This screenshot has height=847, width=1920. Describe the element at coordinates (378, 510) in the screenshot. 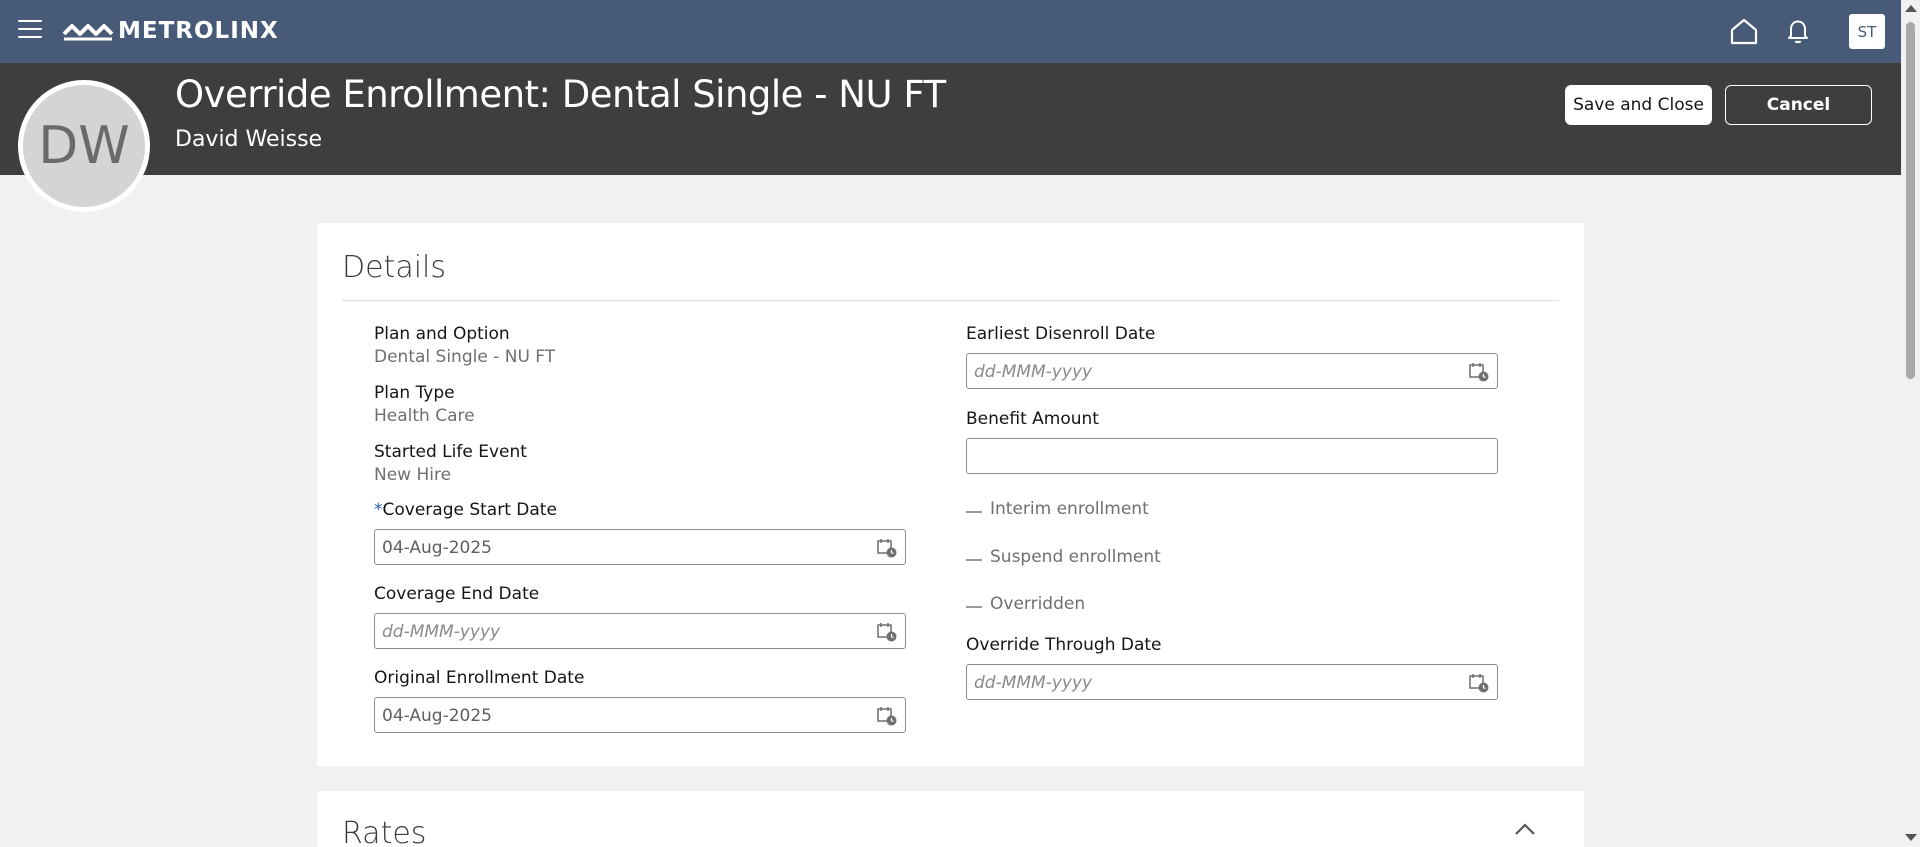

I see `required-marker: *` at that location.